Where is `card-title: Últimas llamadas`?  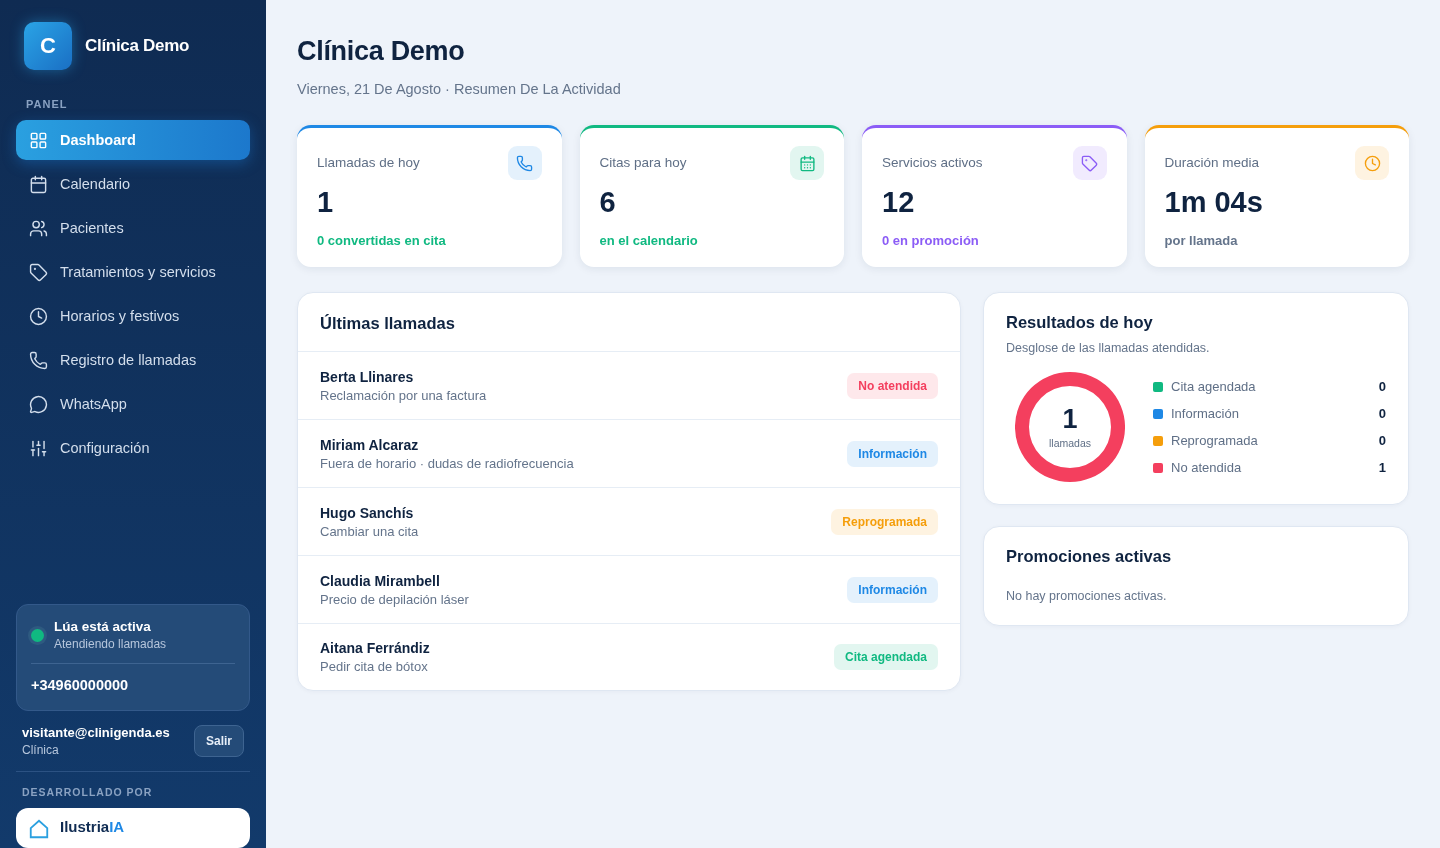 card-title: Últimas llamadas is located at coordinates (629, 322).